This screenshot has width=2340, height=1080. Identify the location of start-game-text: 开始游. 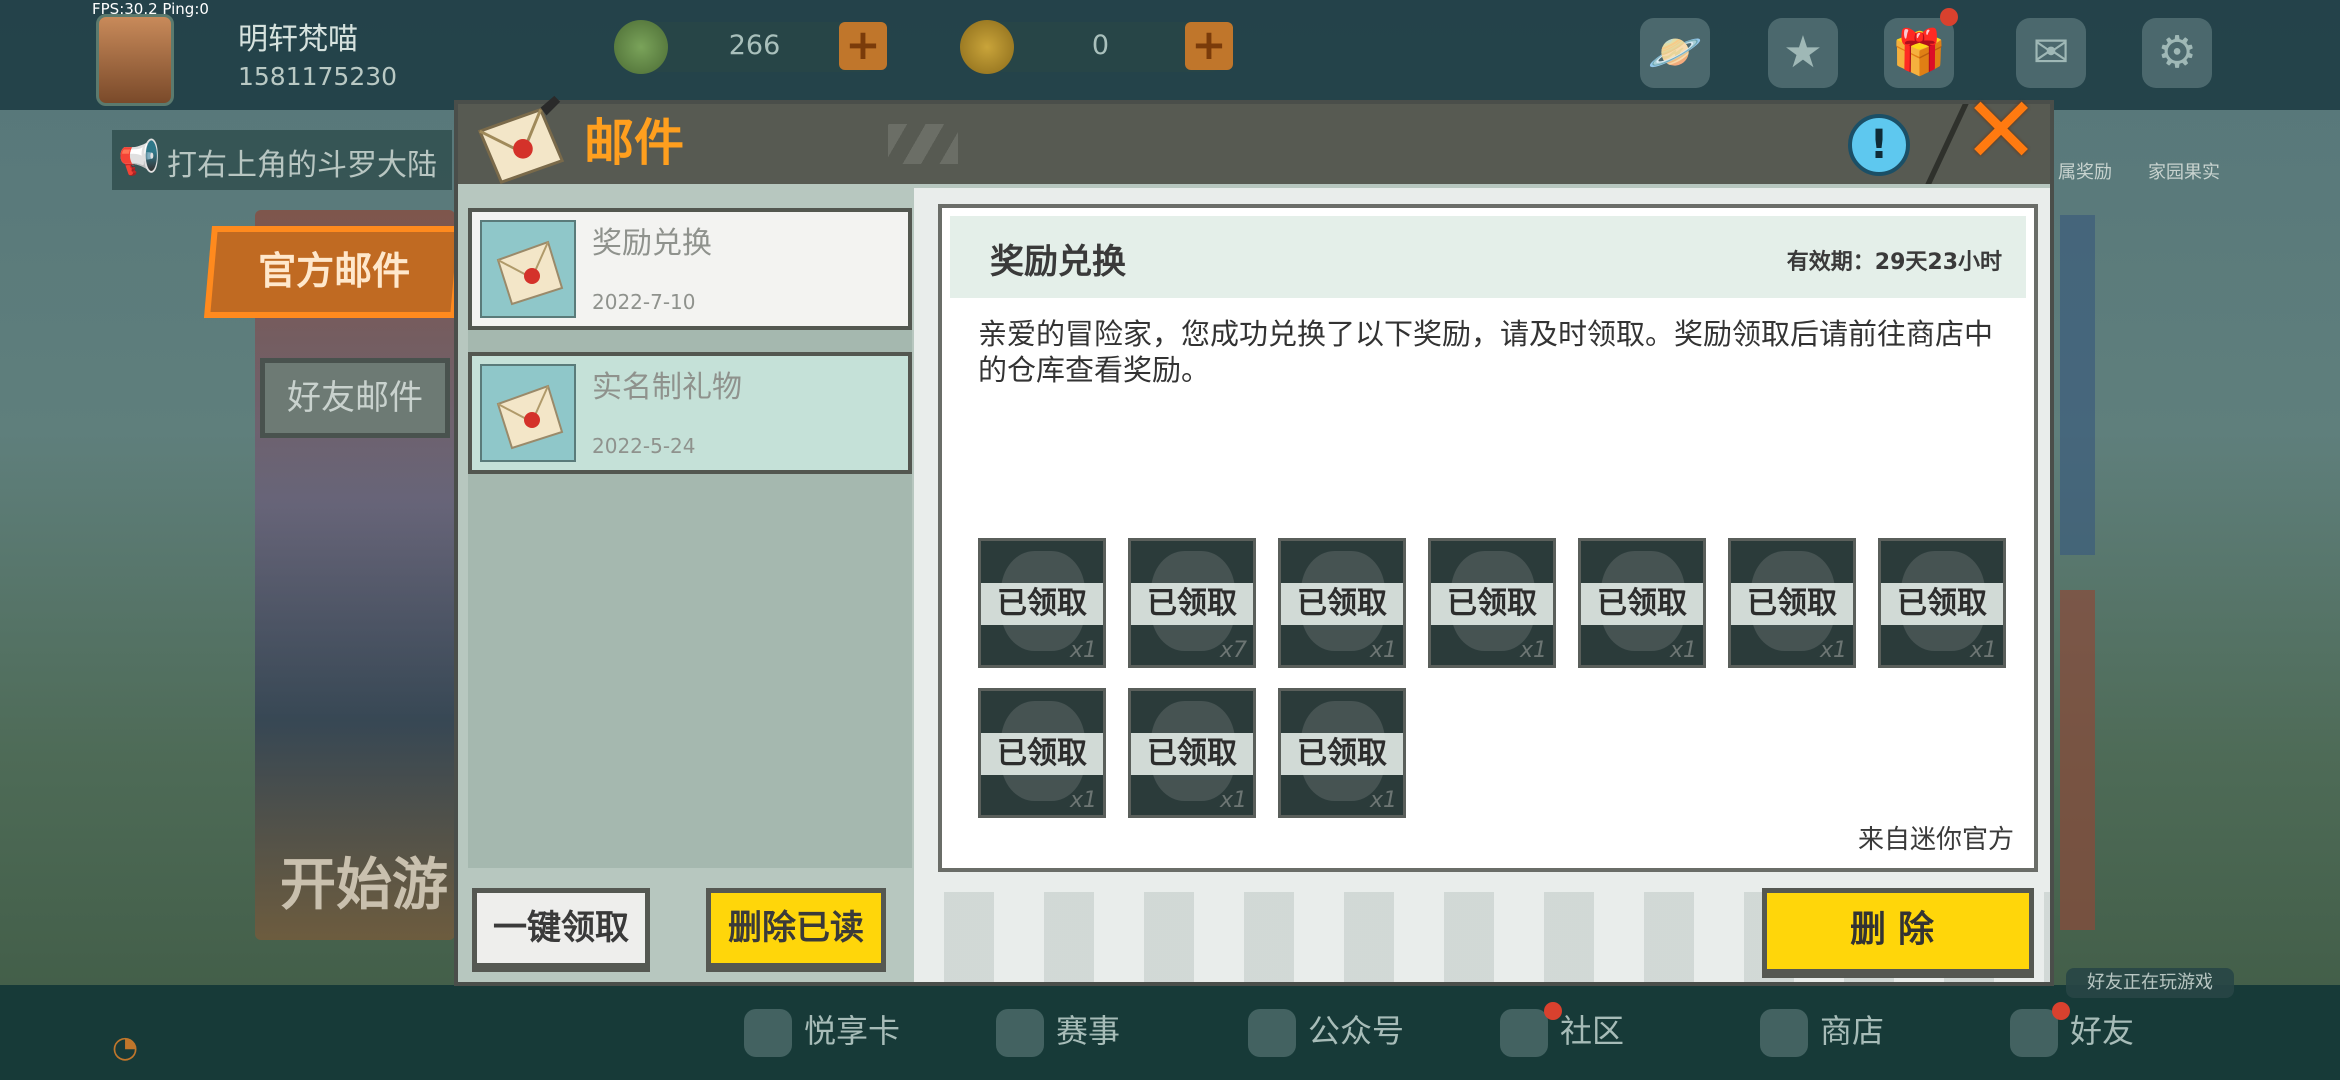
(364, 880).